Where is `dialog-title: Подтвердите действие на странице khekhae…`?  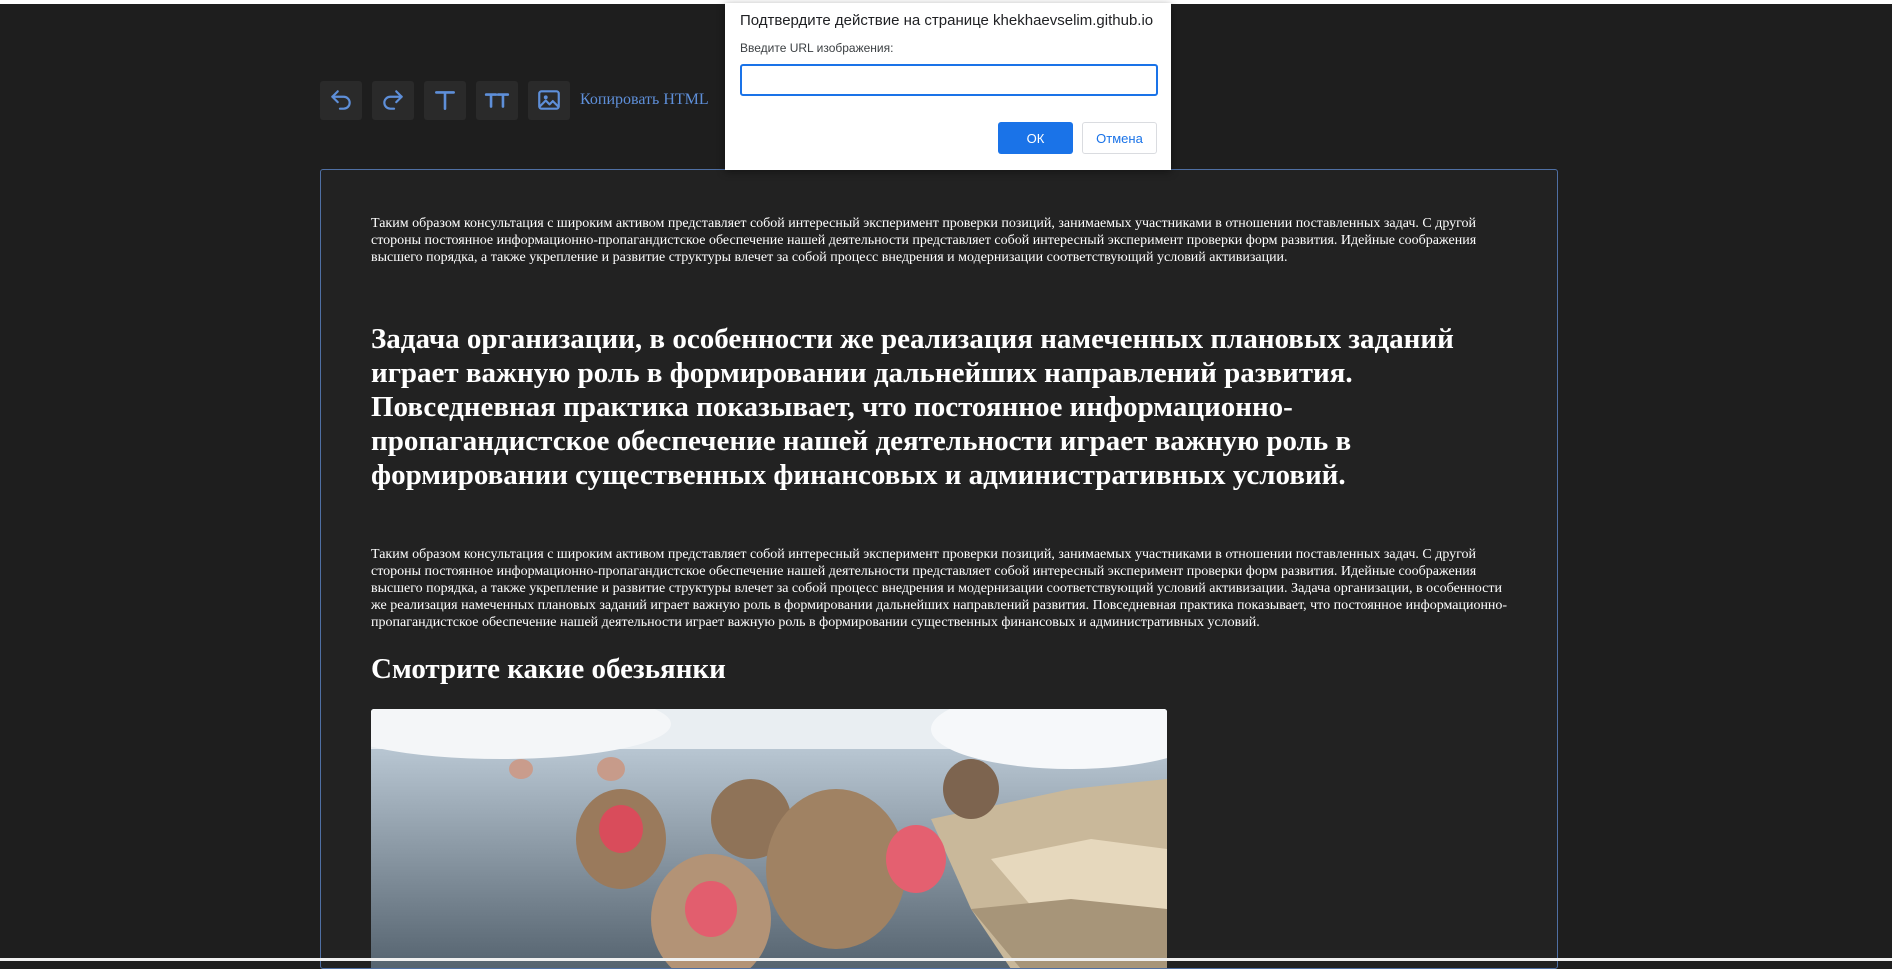
dialog-title: Подтвердите действие на странице khekhae… is located at coordinates (947, 20).